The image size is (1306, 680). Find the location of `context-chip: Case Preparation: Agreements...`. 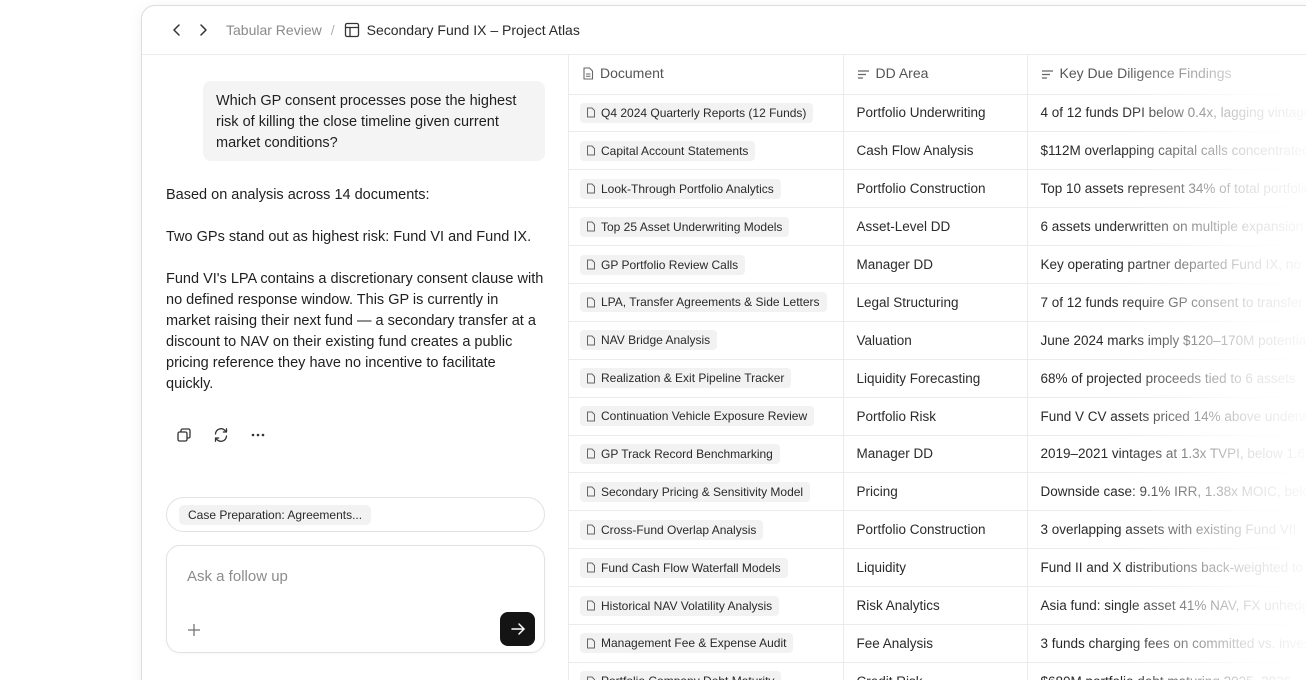

context-chip: Case Preparation: Agreements... is located at coordinates (275, 514).